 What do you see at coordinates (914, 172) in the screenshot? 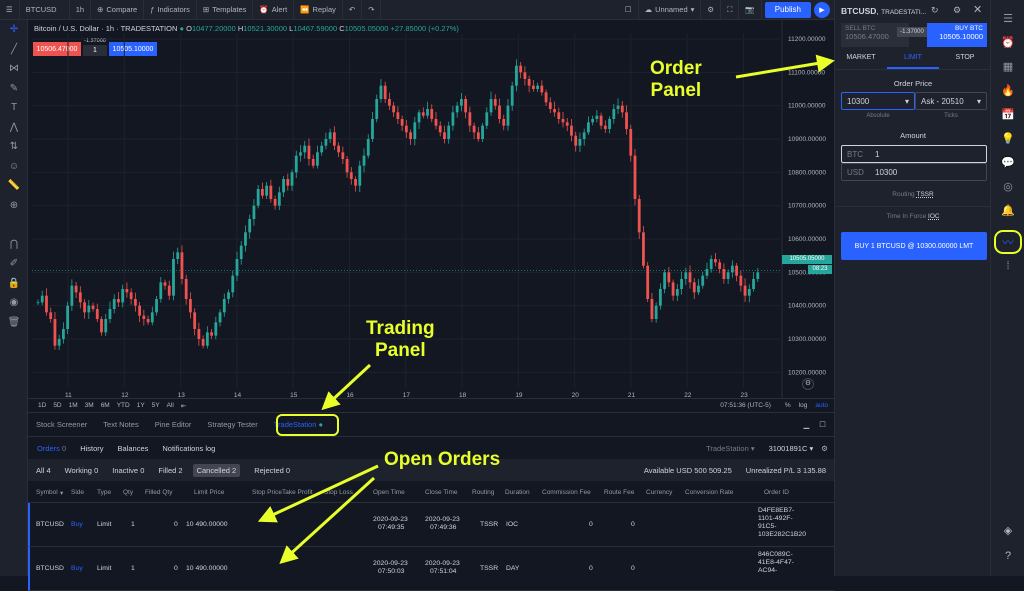
I see `usd-amount-input: USD 10300` at bounding box center [914, 172].